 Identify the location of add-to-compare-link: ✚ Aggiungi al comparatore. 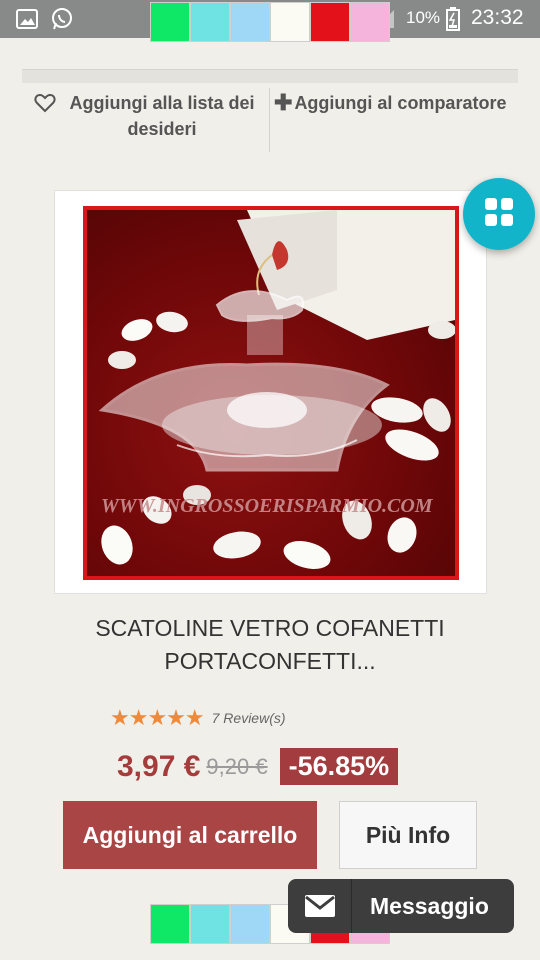
(390, 103).